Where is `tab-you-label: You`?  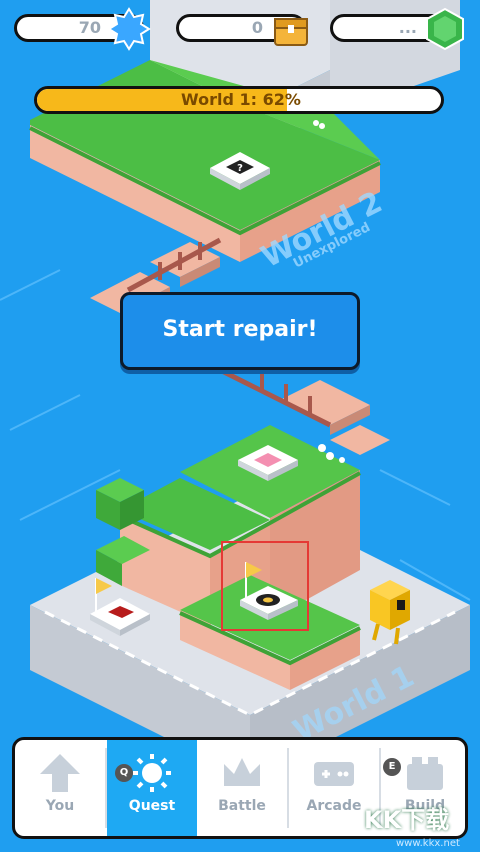
tab-you-label: You is located at coordinates (60, 806).